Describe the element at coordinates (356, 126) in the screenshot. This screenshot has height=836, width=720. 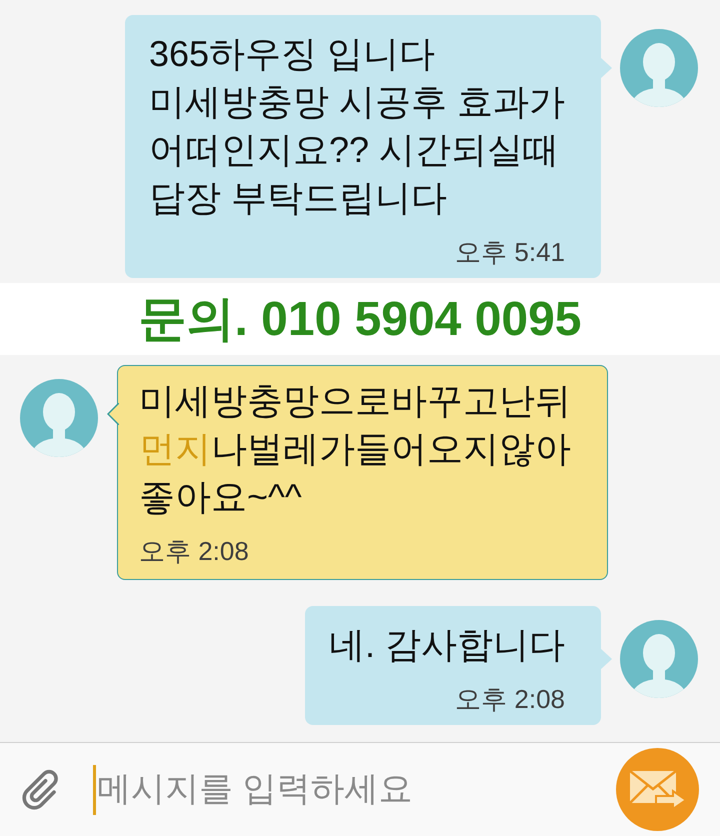
I see `message-text: 365하우징 입니다 미세방충망 시공후 효과가 어떠인지요?? 시간되실때 답장 부탁드립니다` at that location.